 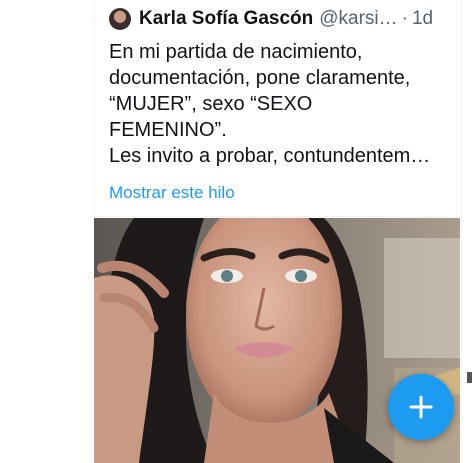 What do you see at coordinates (226, 19) in the screenshot?
I see `display-name: Karla Sofía Gascón` at bounding box center [226, 19].